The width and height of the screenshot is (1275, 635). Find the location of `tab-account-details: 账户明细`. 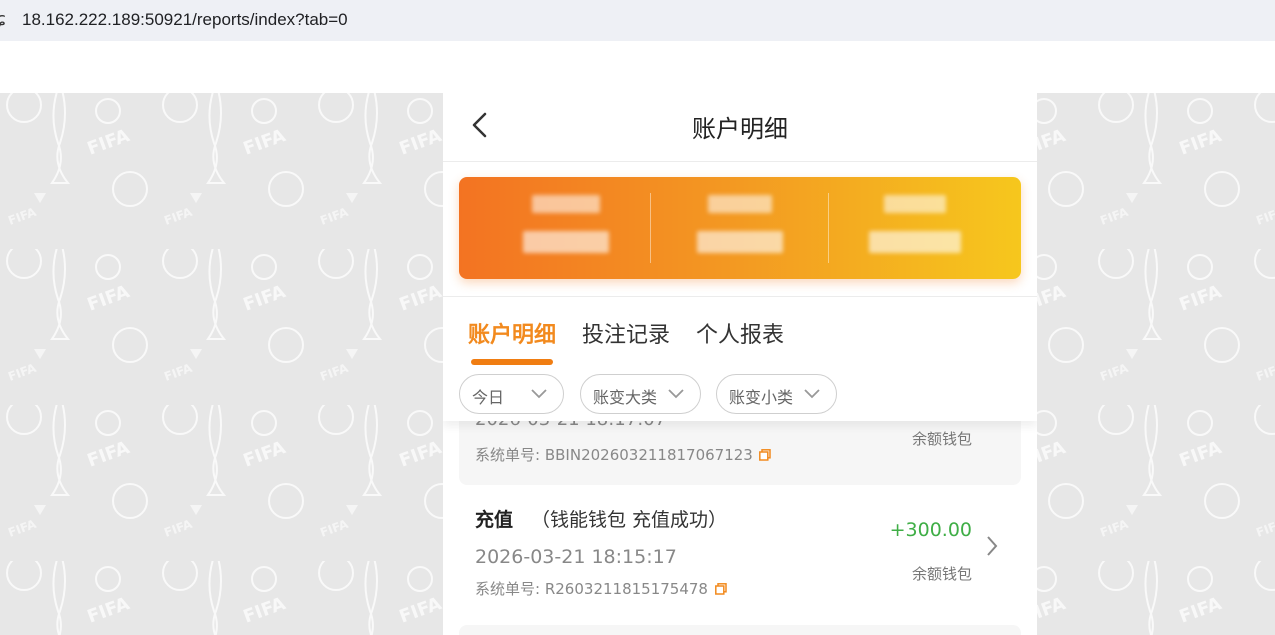

tab-account-details: 账户明细 is located at coordinates (512, 333).